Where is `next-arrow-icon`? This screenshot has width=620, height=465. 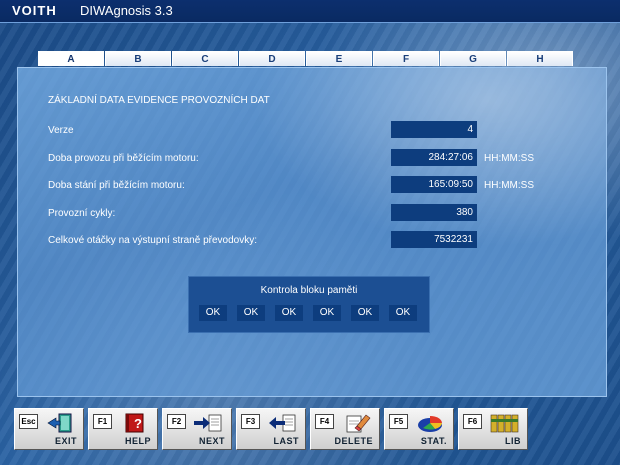
next-arrow-icon is located at coordinates (208, 423).